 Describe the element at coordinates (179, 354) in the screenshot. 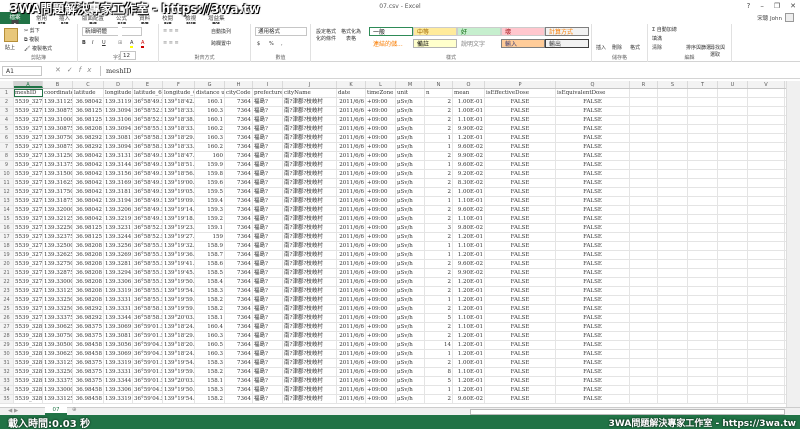

I see `cell: 139°18'24.` at that location.